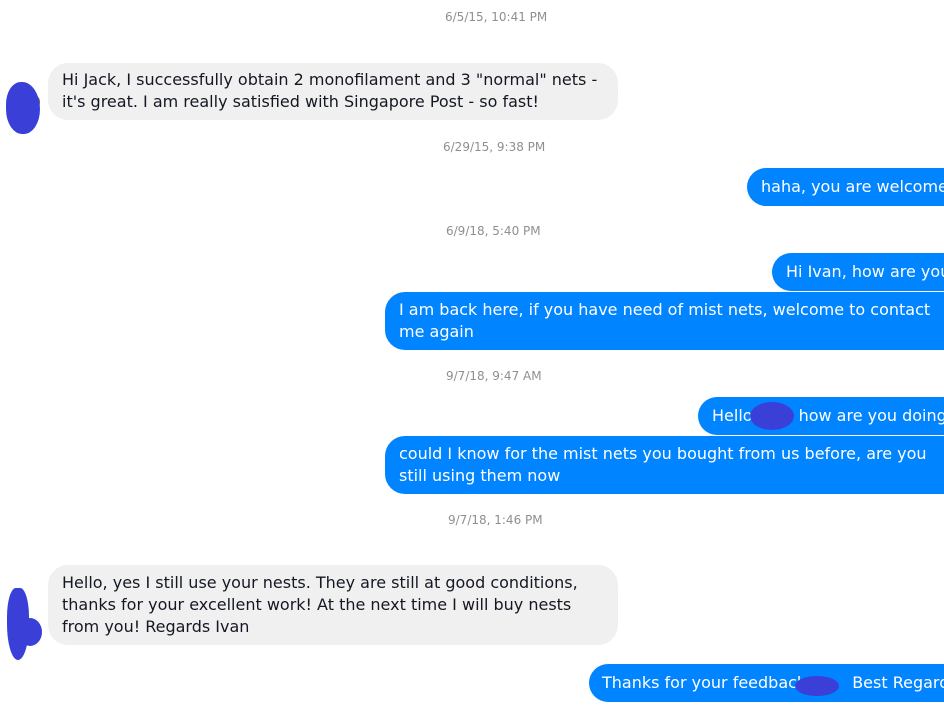 The height and width of the screenshot is (718, 944). I want to click on redacted-avatar, so click(23, 108).